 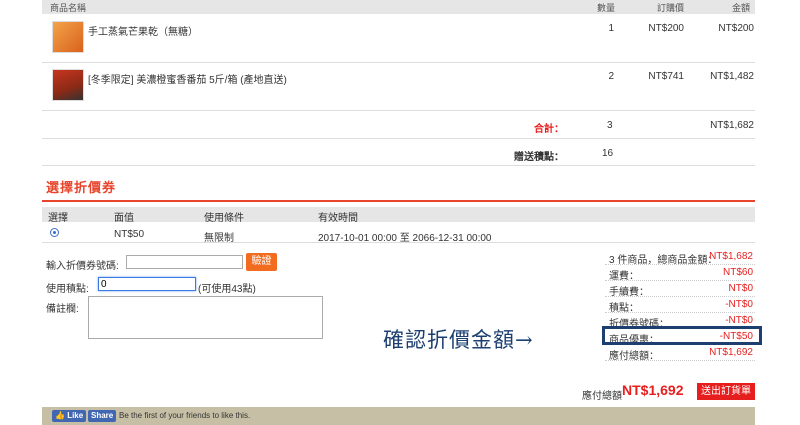 I want to click on section-underline, so click(x=398, y=201).